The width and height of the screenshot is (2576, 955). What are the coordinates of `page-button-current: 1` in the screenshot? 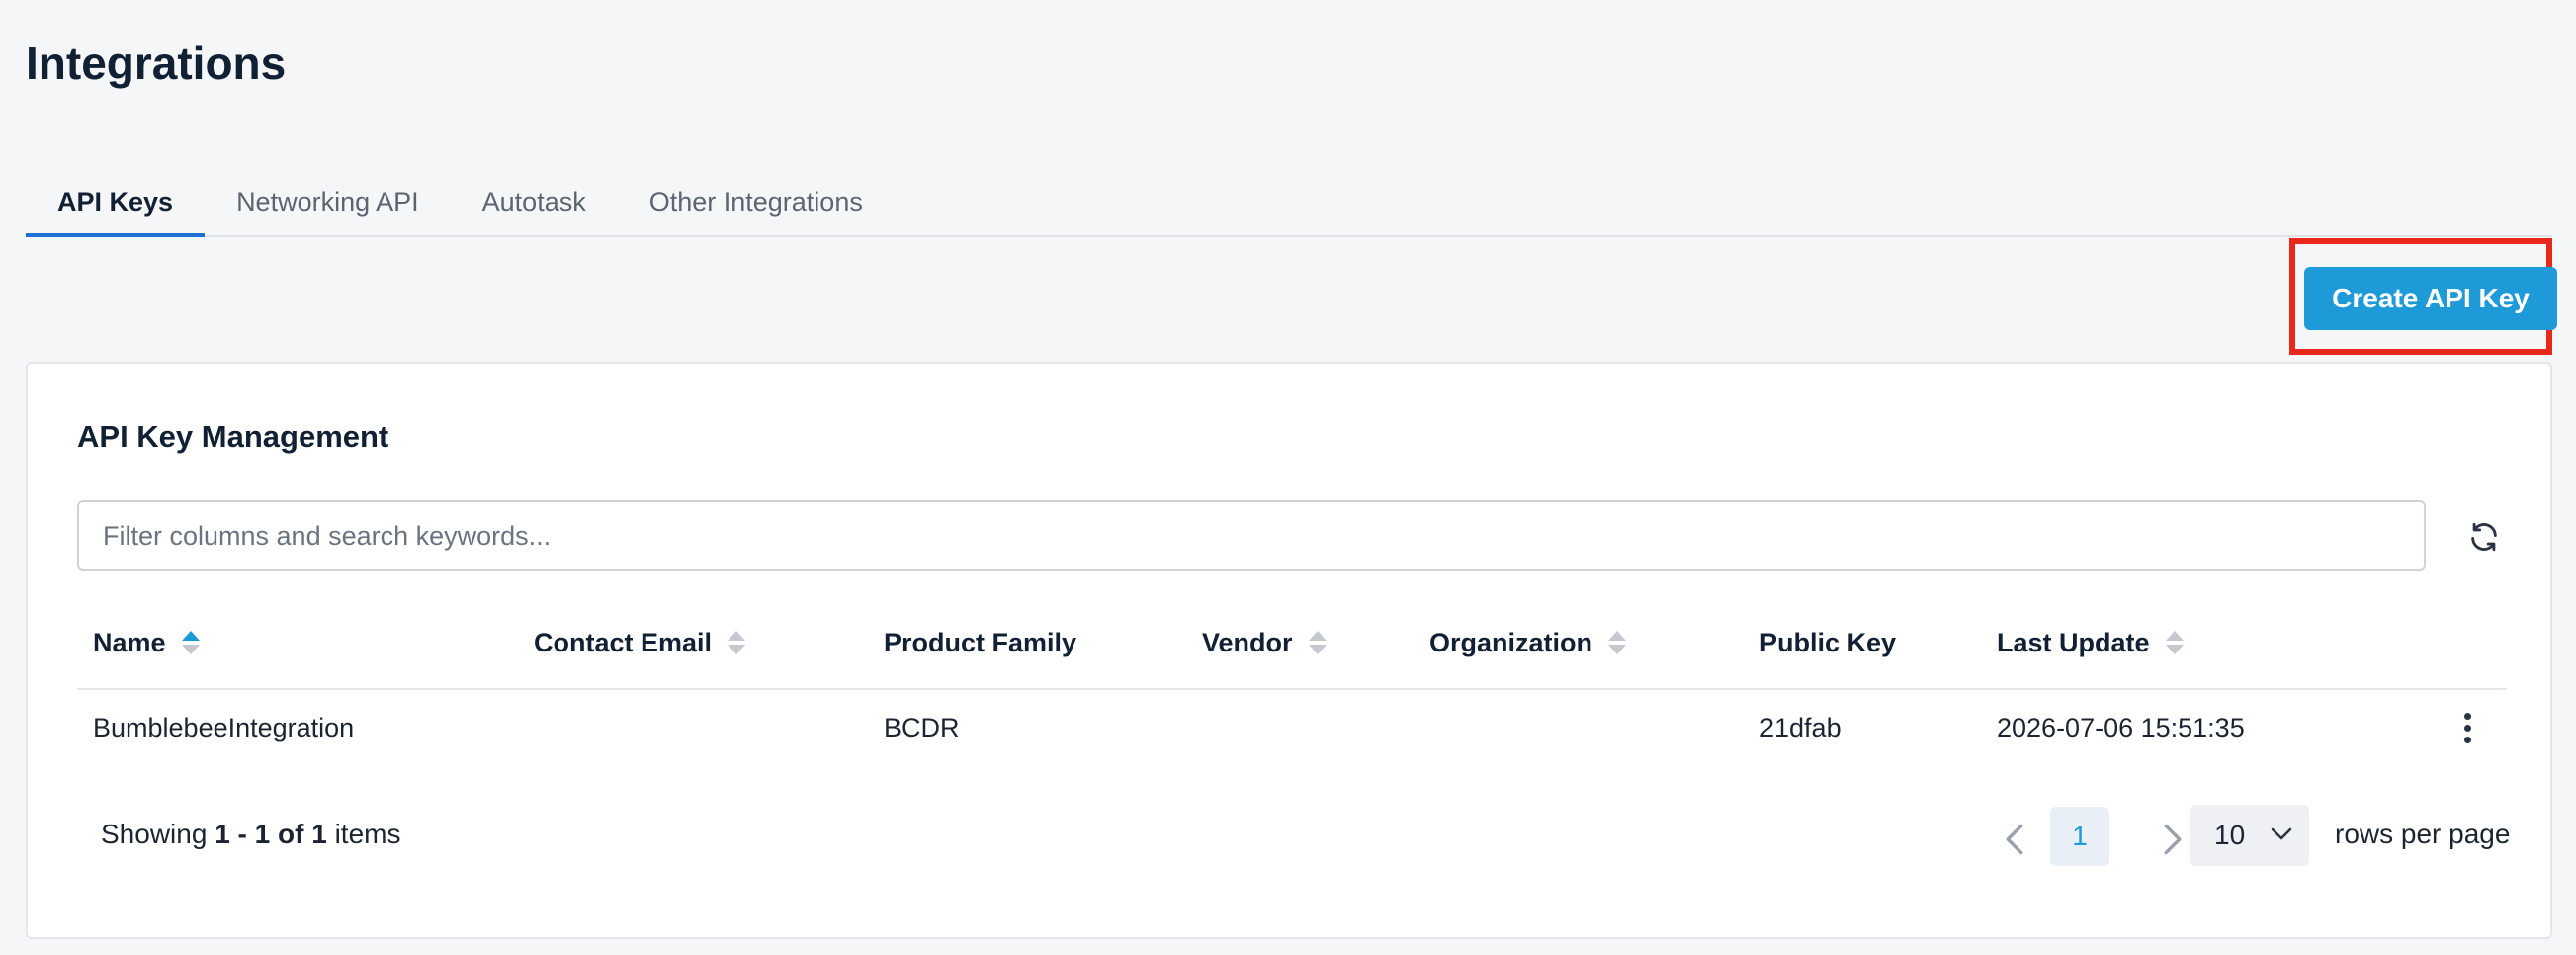 It's located at (2079, 836).